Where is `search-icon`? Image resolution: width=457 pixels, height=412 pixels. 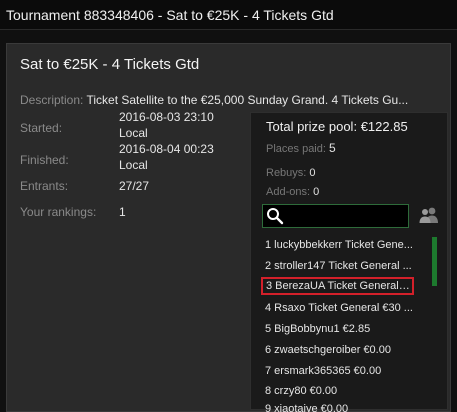 search-icon is located at coordinates (275, 216).